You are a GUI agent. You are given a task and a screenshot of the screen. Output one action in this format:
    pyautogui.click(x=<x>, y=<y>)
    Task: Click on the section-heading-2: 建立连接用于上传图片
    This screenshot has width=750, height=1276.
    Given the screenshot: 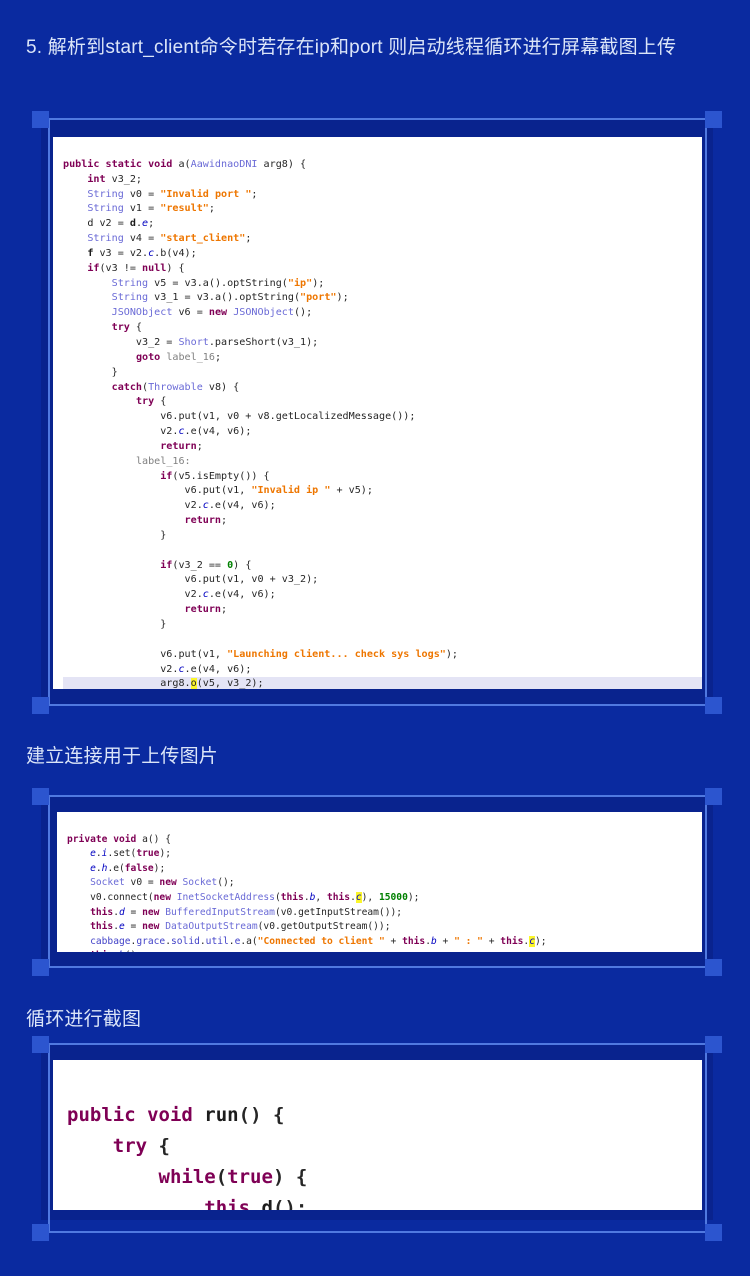 What is the action you would take?
    pyautogui.click(x=122, y=756)
    